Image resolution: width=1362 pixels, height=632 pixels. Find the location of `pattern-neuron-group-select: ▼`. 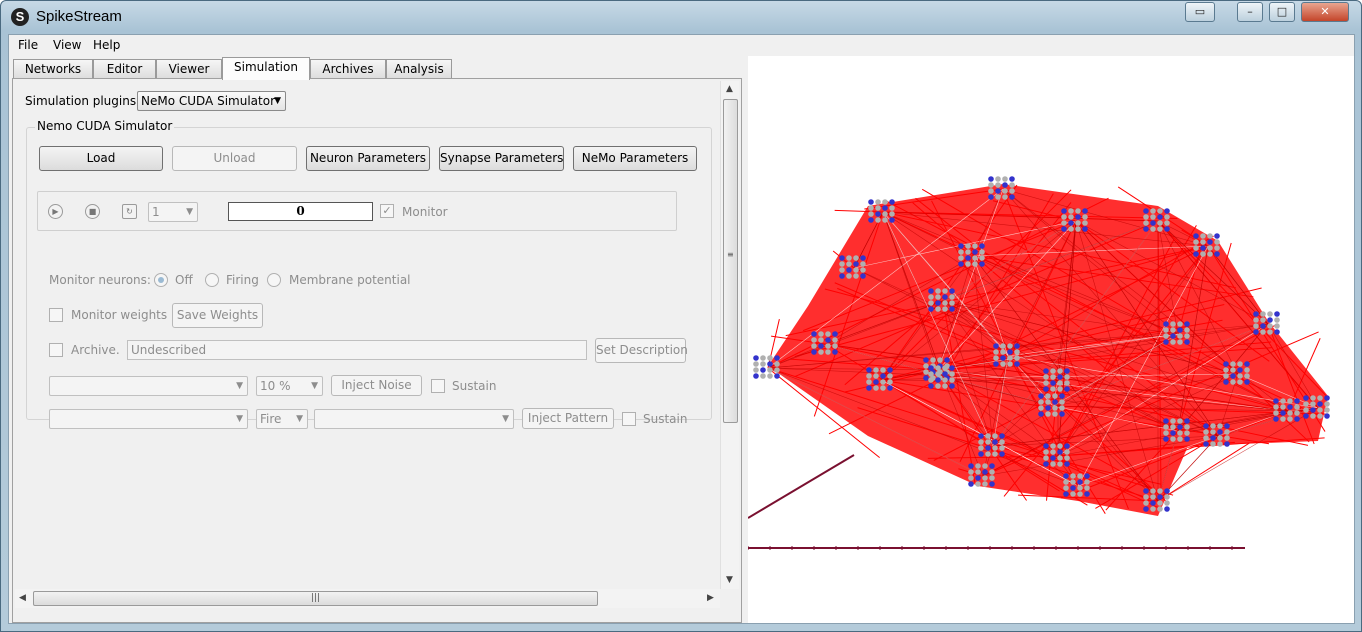

pattern-neuron-group-select: ▼ is located at coordinates (148, 419).